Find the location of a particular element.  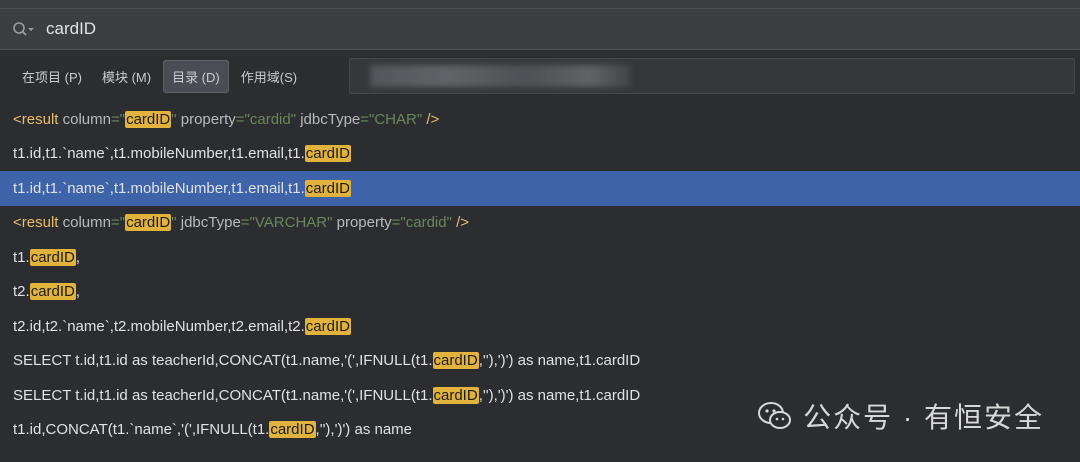

search-input is located at coordinates (346, 29).